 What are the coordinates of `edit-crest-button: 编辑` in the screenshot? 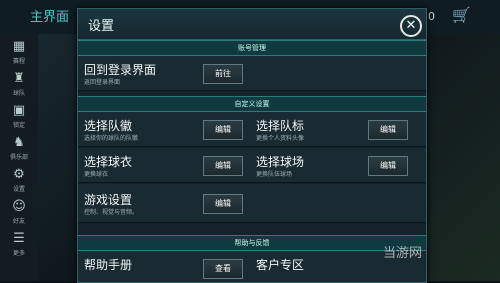 It's located at (223, 130).